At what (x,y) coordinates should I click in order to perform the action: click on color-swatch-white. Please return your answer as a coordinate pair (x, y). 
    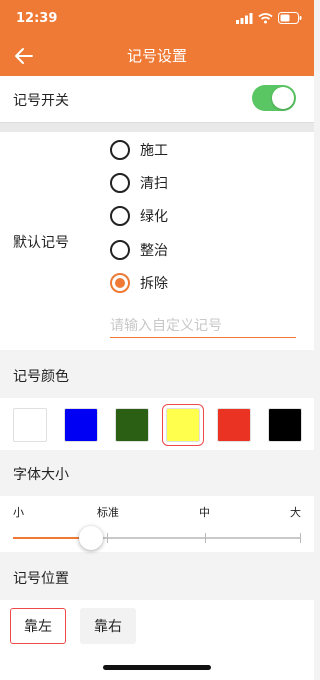
    Looking at the image, I should click on (30, 425).